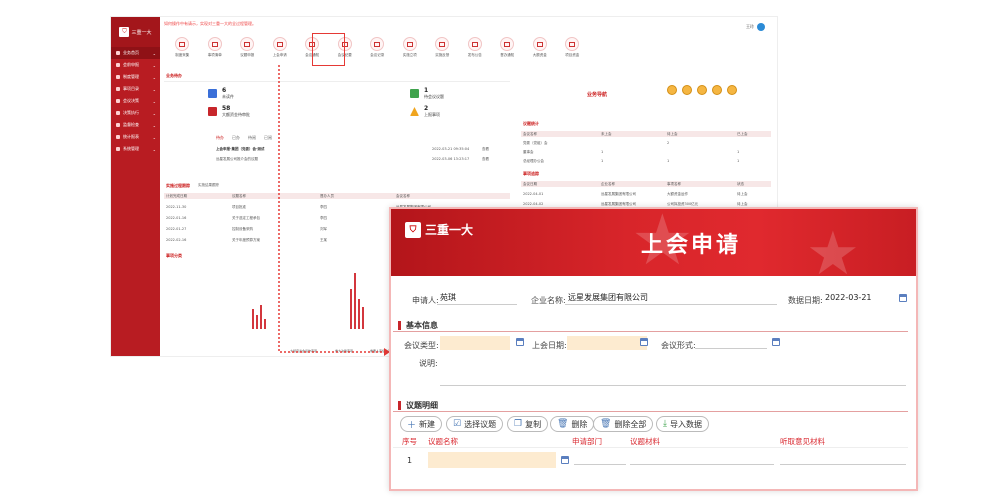 The height and width of the screenshot is (500, 1000). Describe the element at coordinates (607, 343) in the screenshot. I see `meeting-date-field` at that location.